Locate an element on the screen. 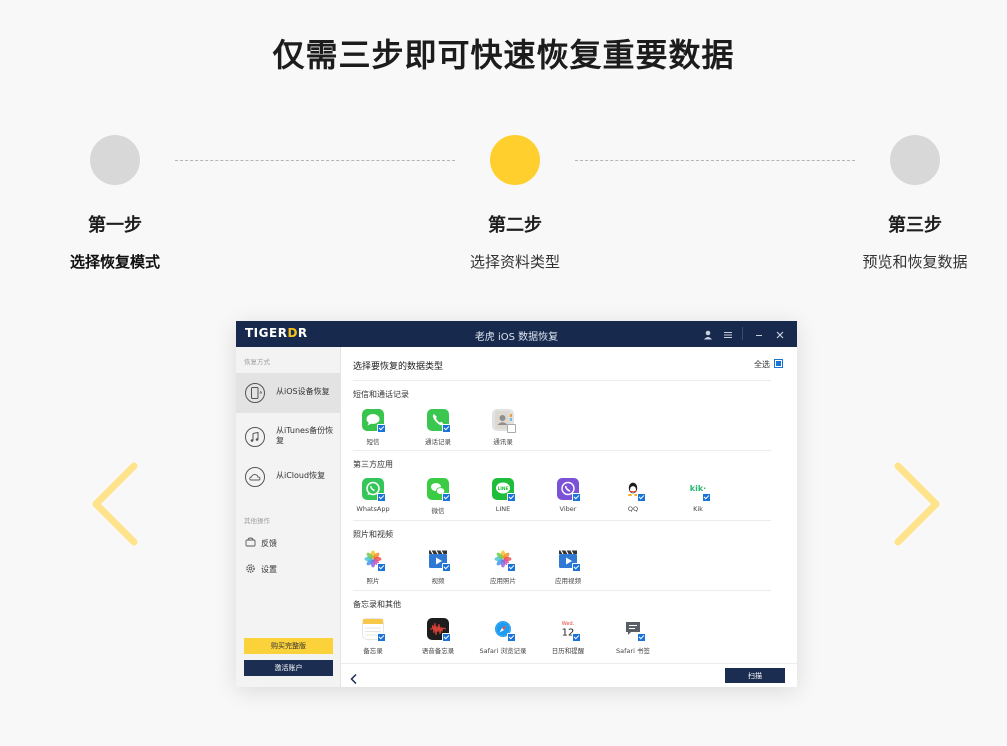 Image resolution: width=1007 pixels, height=746 pixels. data-type-messages: 短信 is located at coordinates (373, 429).